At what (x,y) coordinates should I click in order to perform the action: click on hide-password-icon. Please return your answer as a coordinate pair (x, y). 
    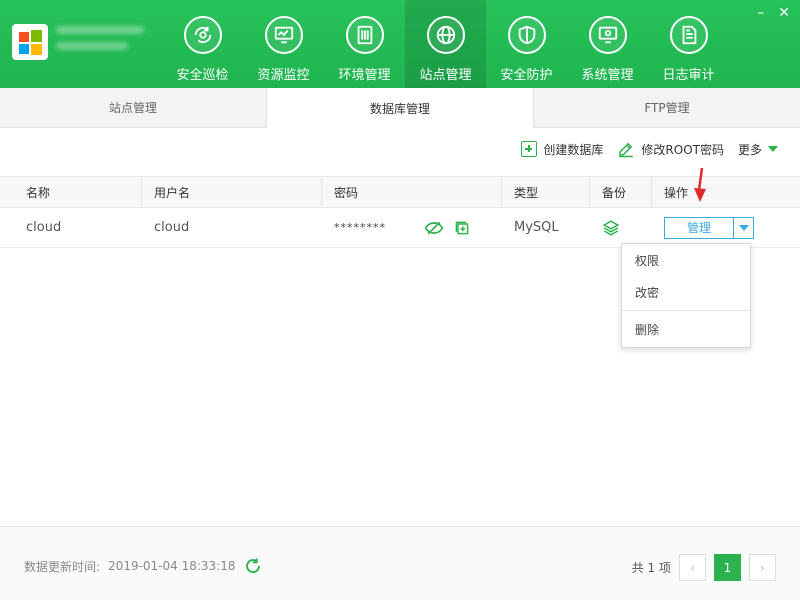
    Looking at the image, I should click on (434, 228).